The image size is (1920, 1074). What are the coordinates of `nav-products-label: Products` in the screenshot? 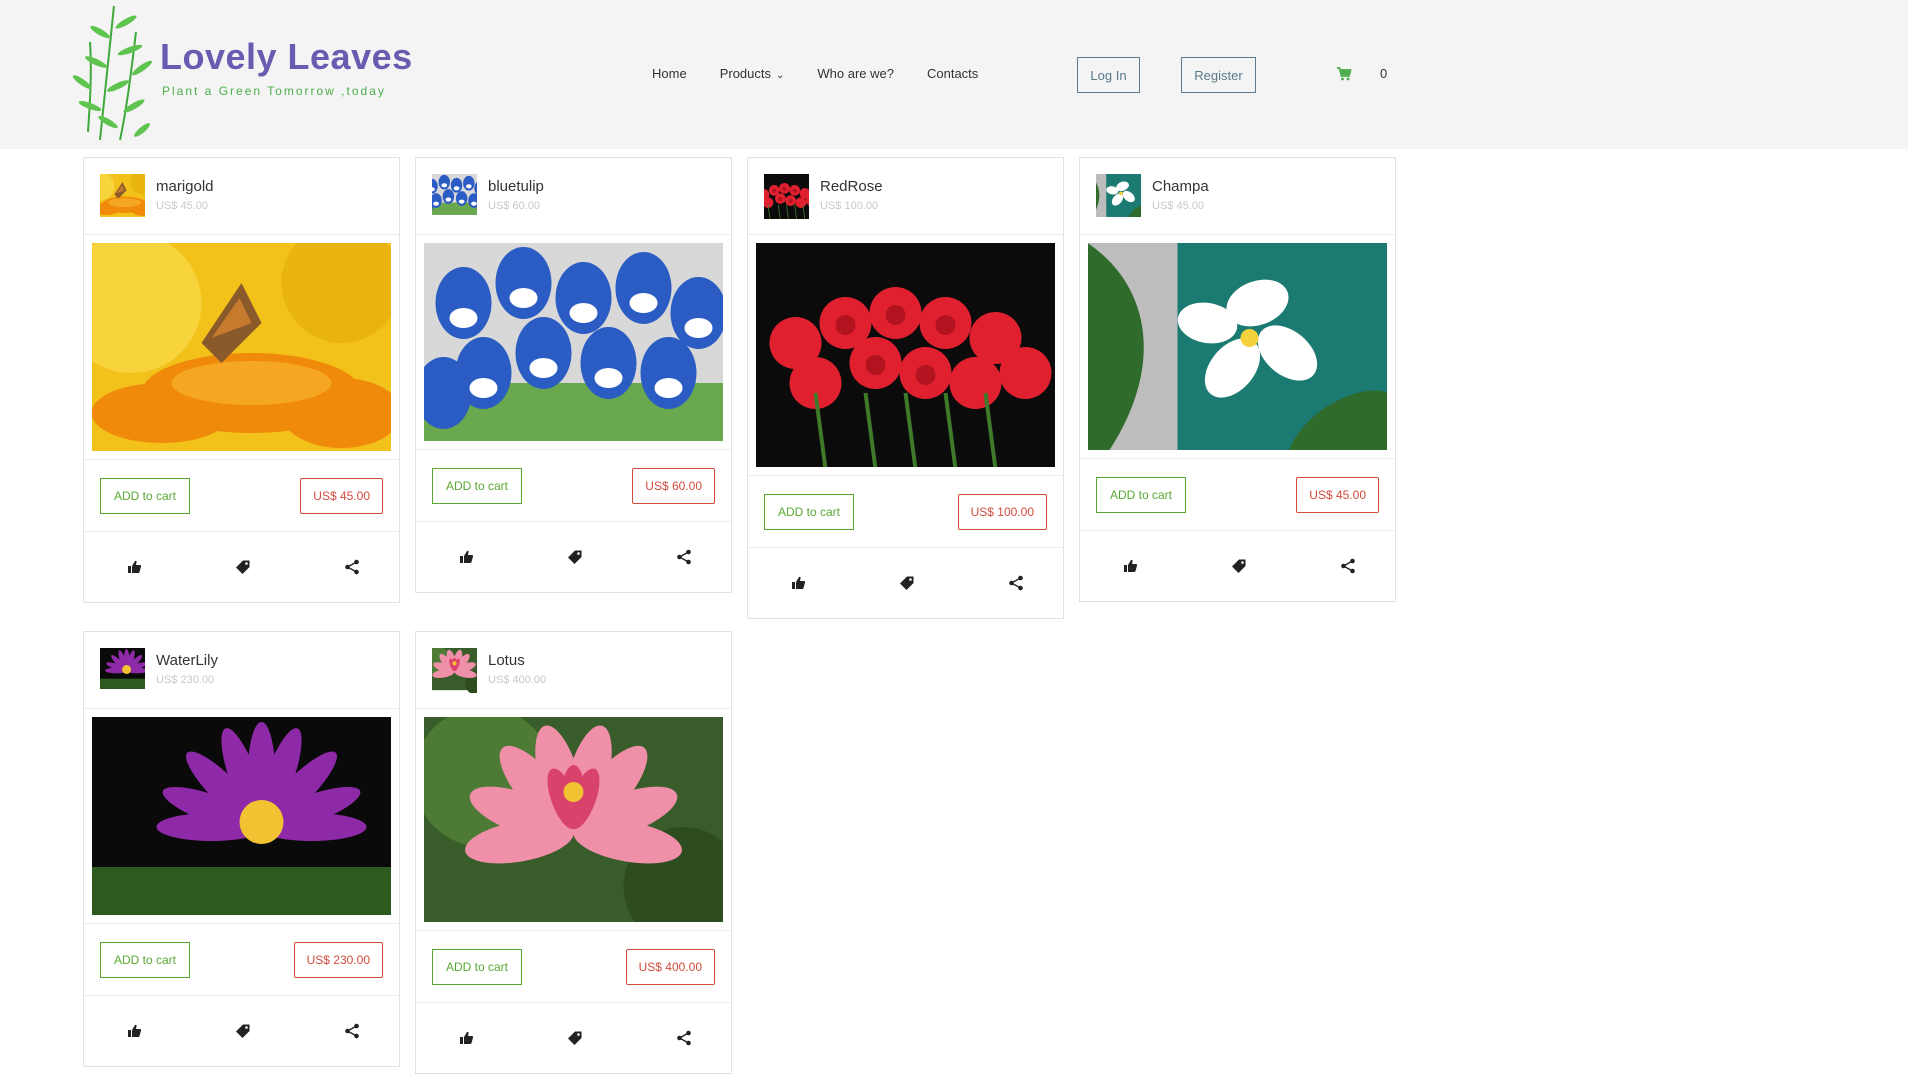 It's located at (745, 73).